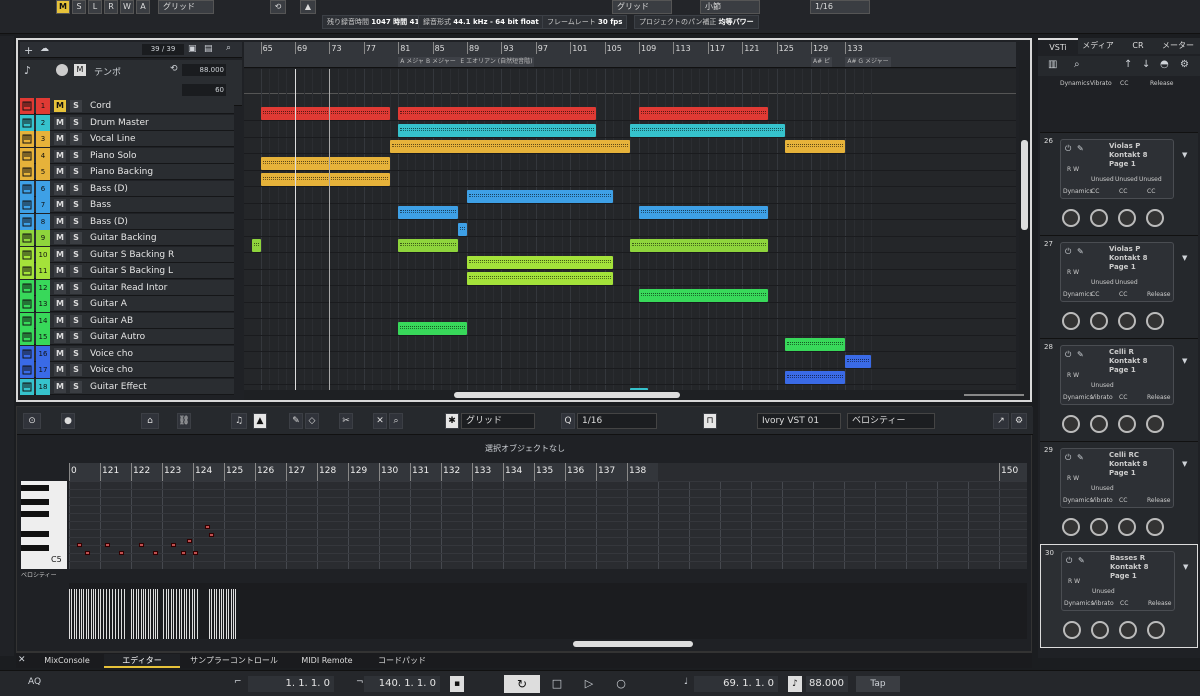 This screenshot has width=1200, height=696. What do you see at coordinates (44, 576) in the screenshot?
I see `controller-lane-label: ベロシティー` at bounding box center [44, 576].